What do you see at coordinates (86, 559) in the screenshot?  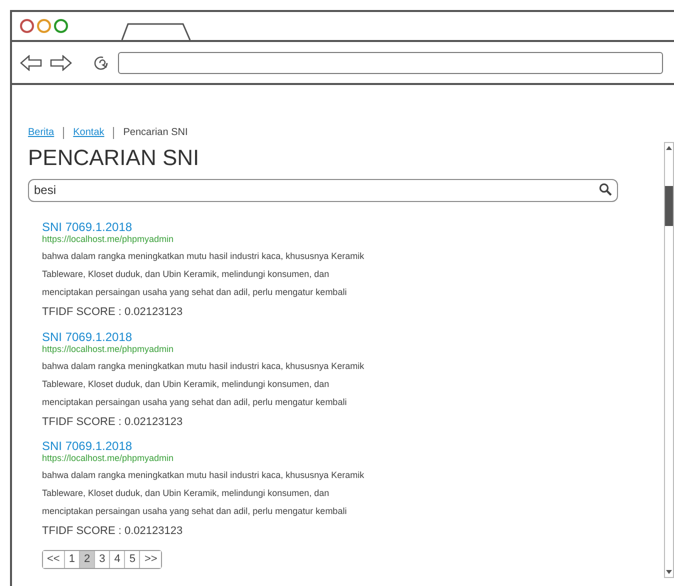 I see `page-button: 2` at bounding box center [86, 559].